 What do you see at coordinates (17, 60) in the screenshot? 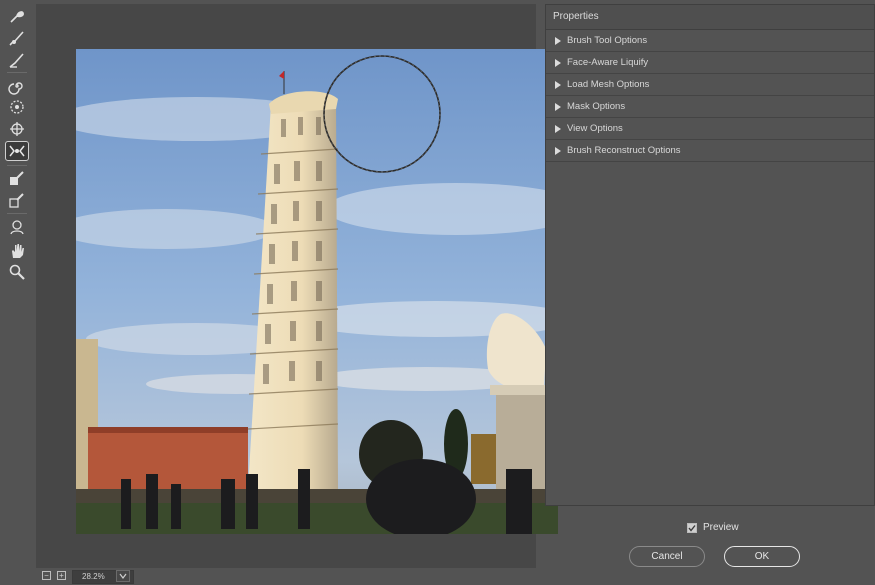
I see `smooth-tool-icon` at bounding box center [17, 60].